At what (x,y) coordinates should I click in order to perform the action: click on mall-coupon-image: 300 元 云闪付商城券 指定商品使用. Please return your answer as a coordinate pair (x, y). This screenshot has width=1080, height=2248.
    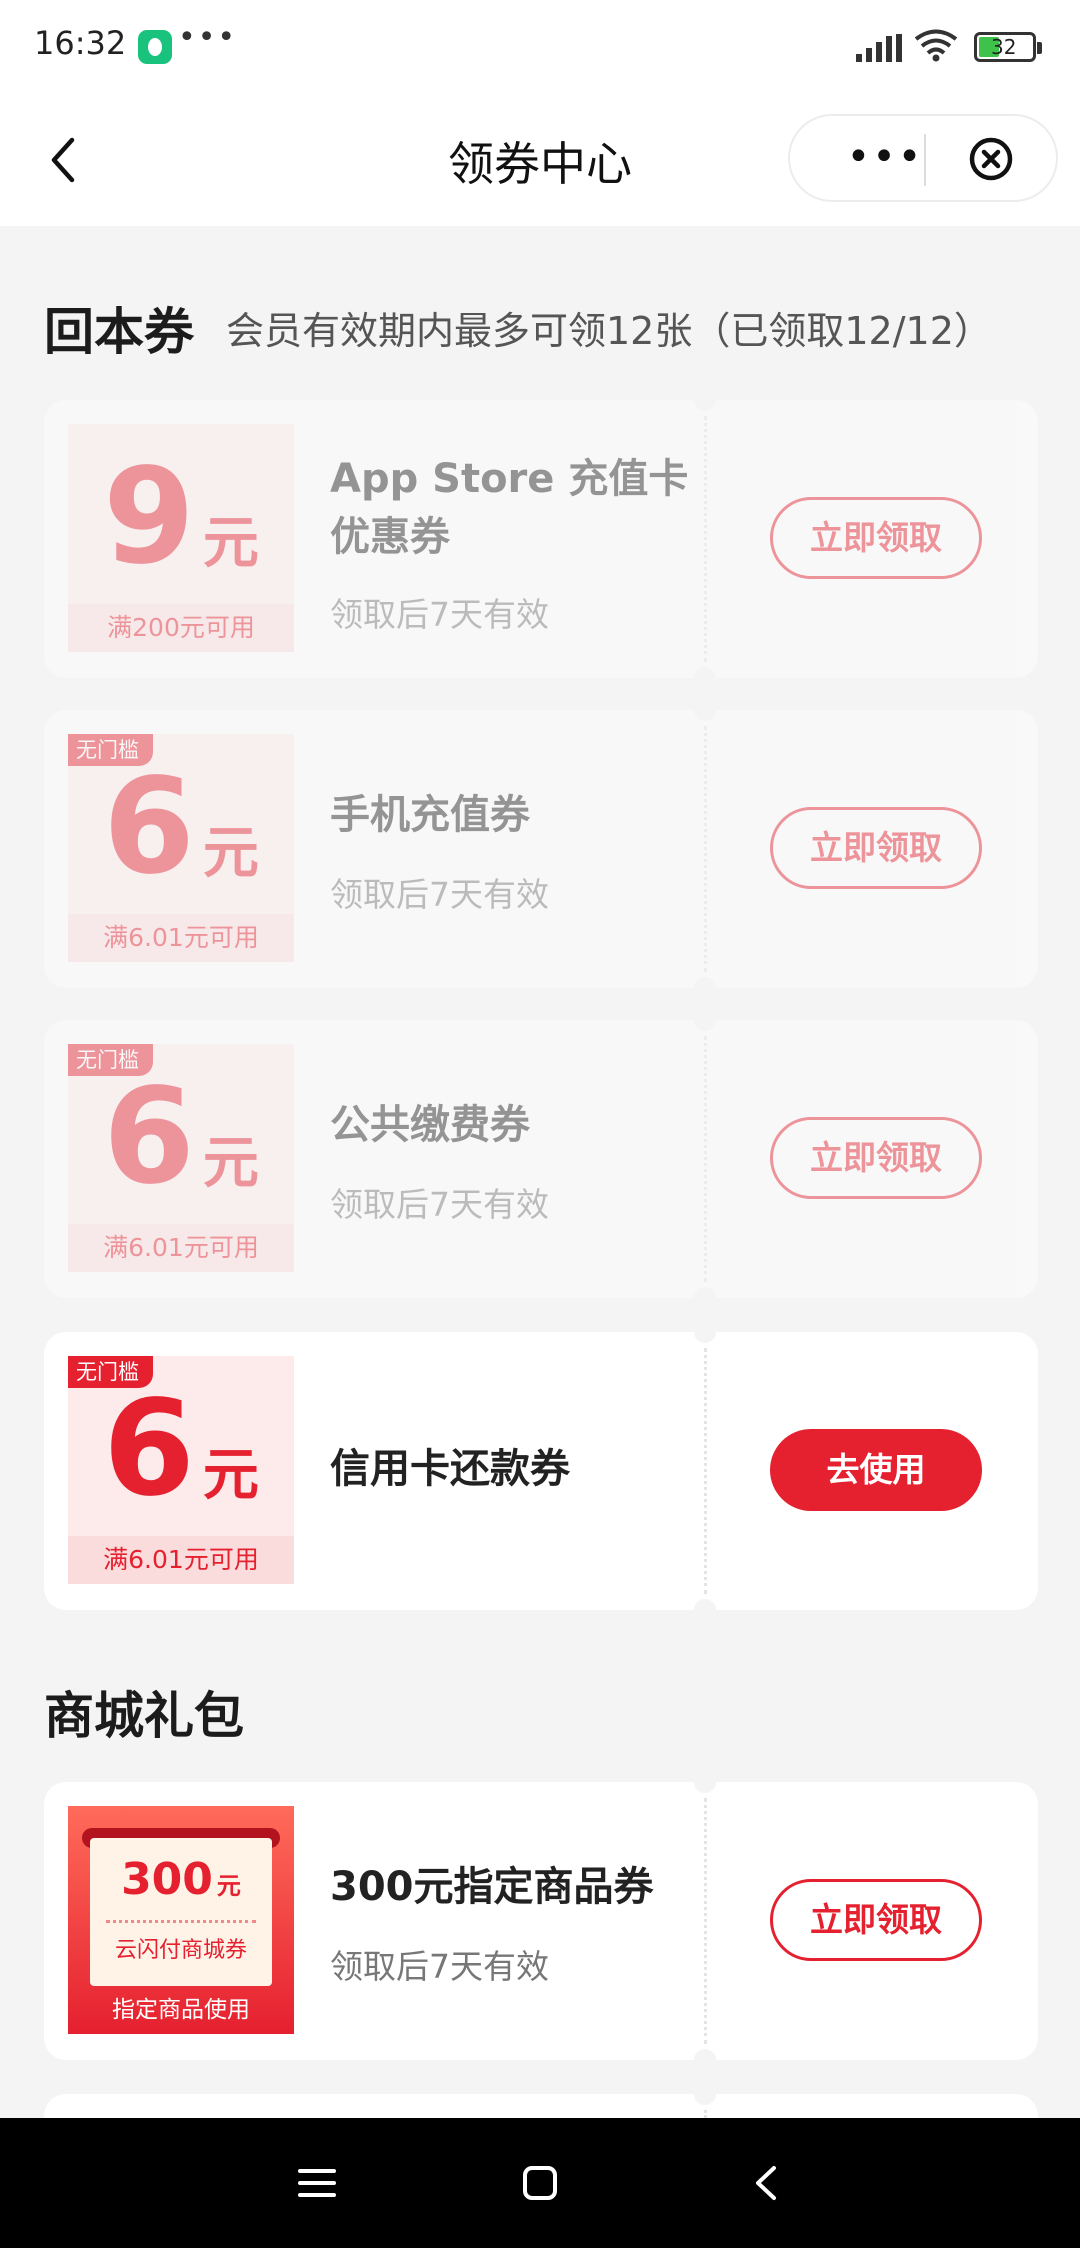
    Looking at the image, I should click on (181, 1920).